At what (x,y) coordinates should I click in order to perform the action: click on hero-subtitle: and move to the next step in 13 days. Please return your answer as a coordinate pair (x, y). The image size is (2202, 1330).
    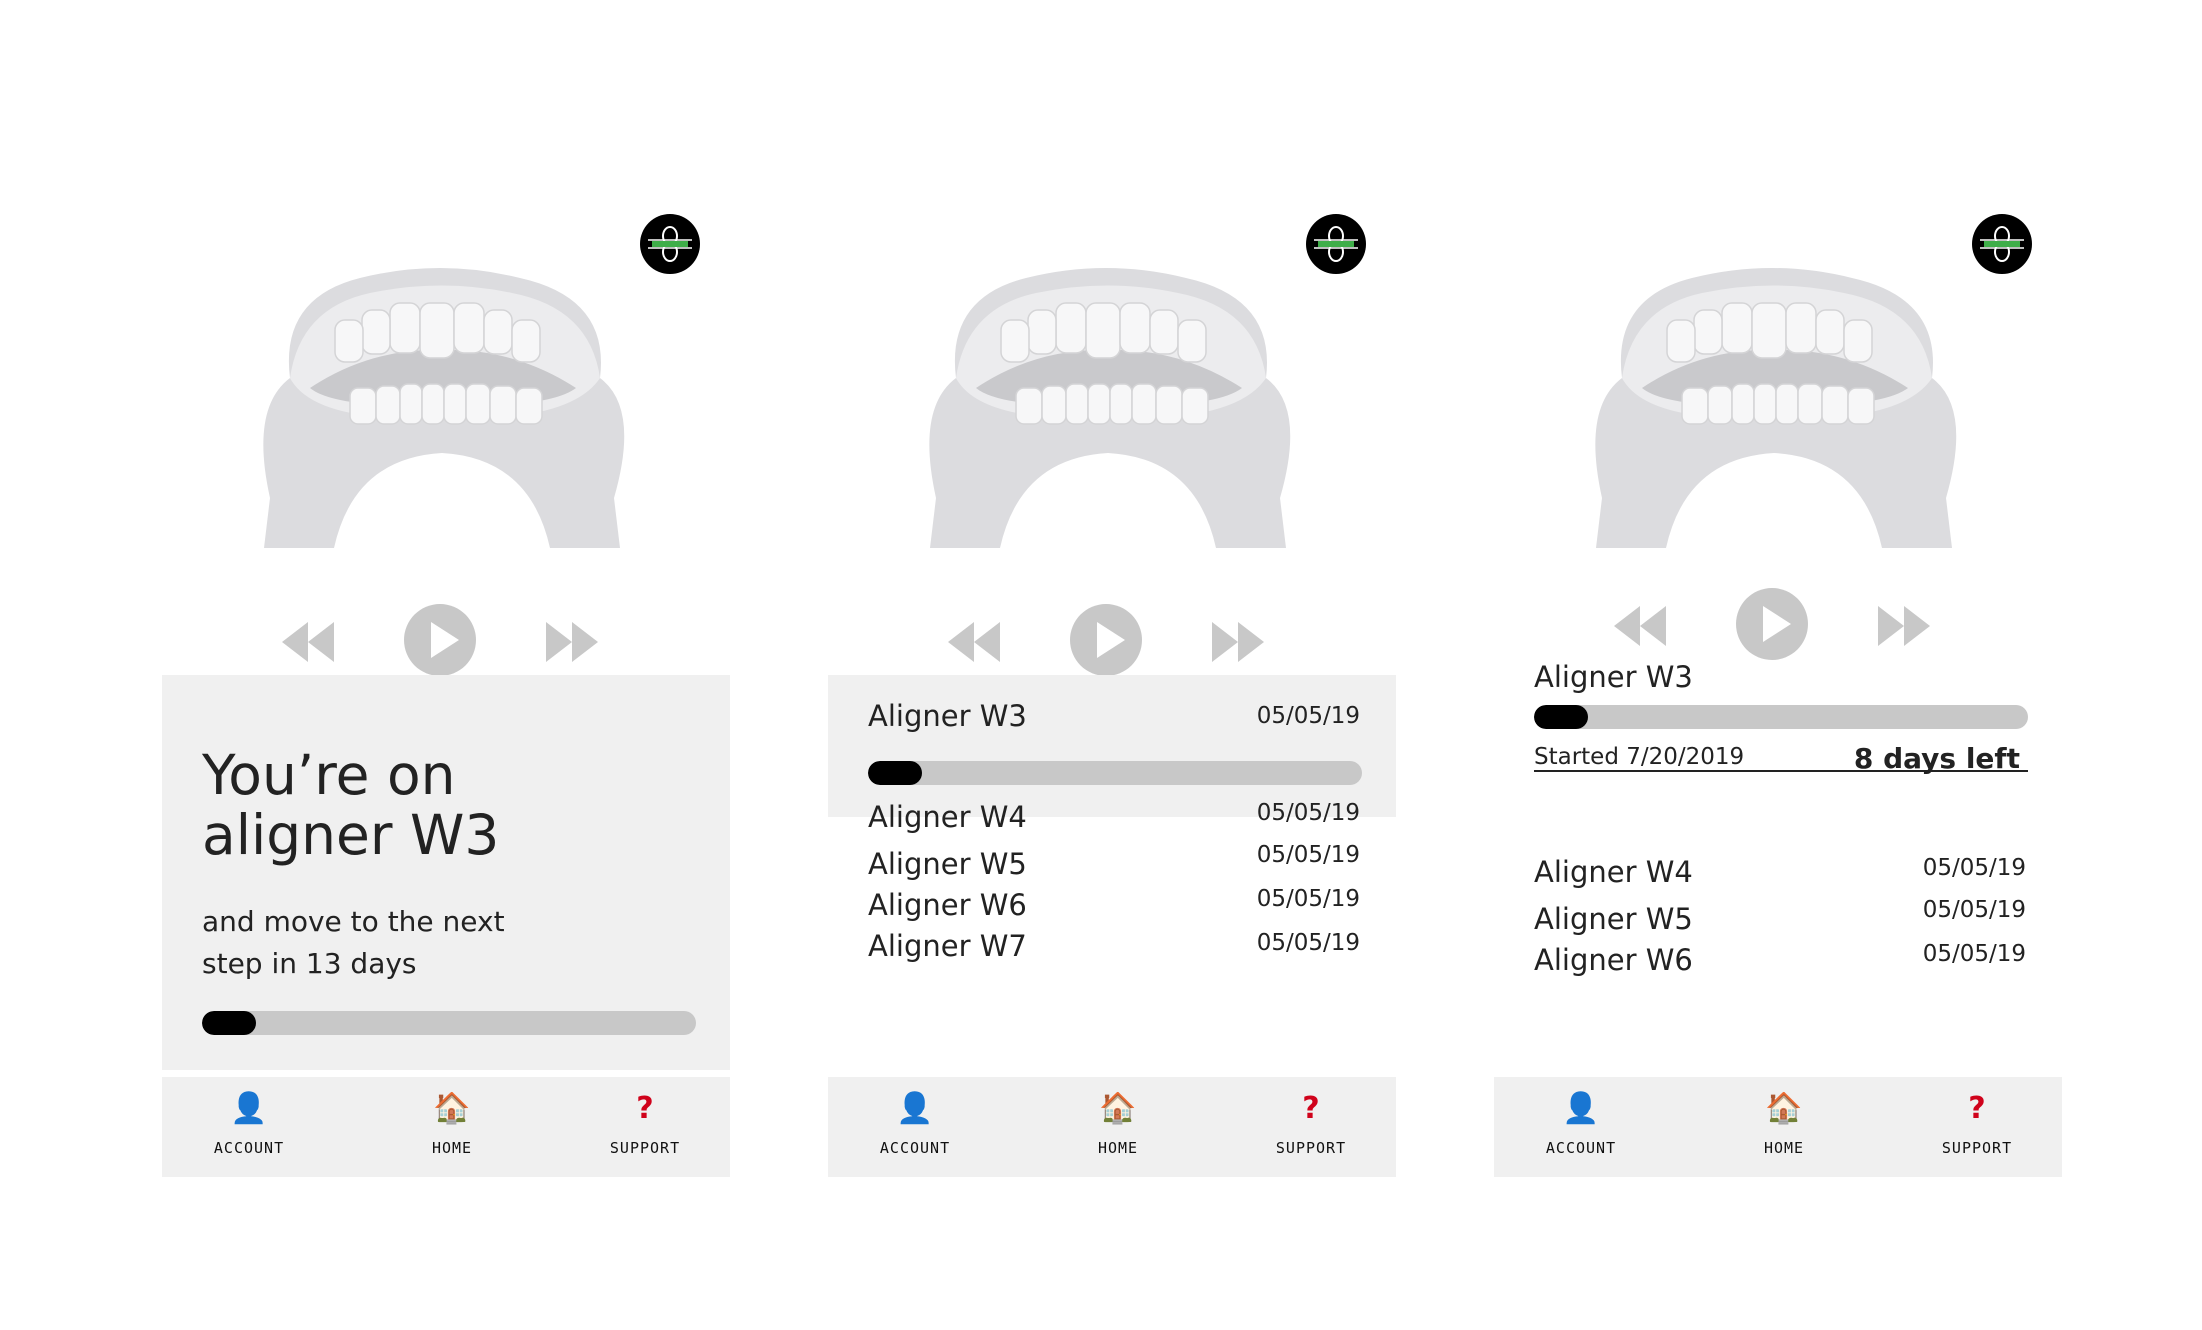
    Looking at the image, I should click on (353, 942).